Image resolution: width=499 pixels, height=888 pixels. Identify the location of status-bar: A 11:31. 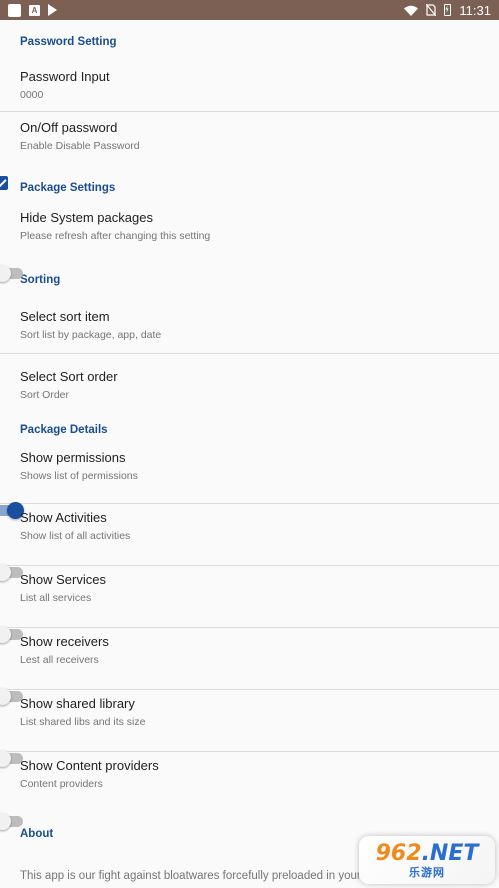
(249, 10).